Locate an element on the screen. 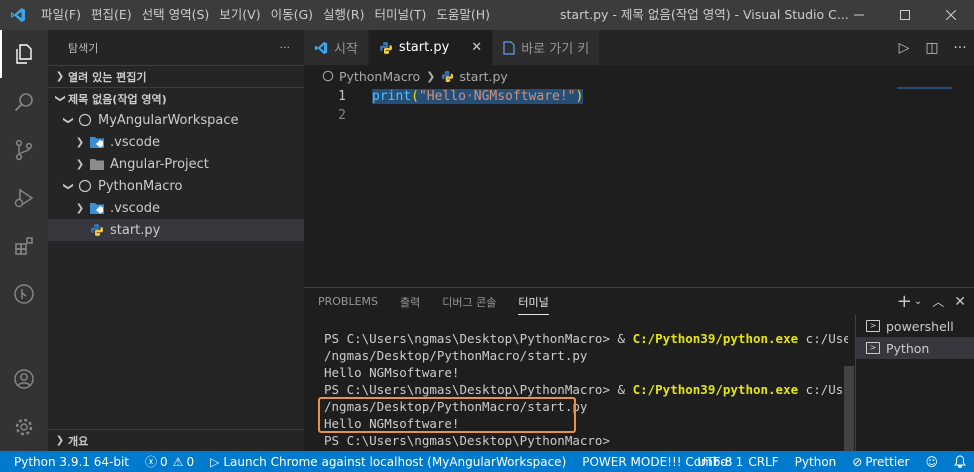 This screenshot has height=472, width=974. explorer-icon is located at coordinates (24, 54).